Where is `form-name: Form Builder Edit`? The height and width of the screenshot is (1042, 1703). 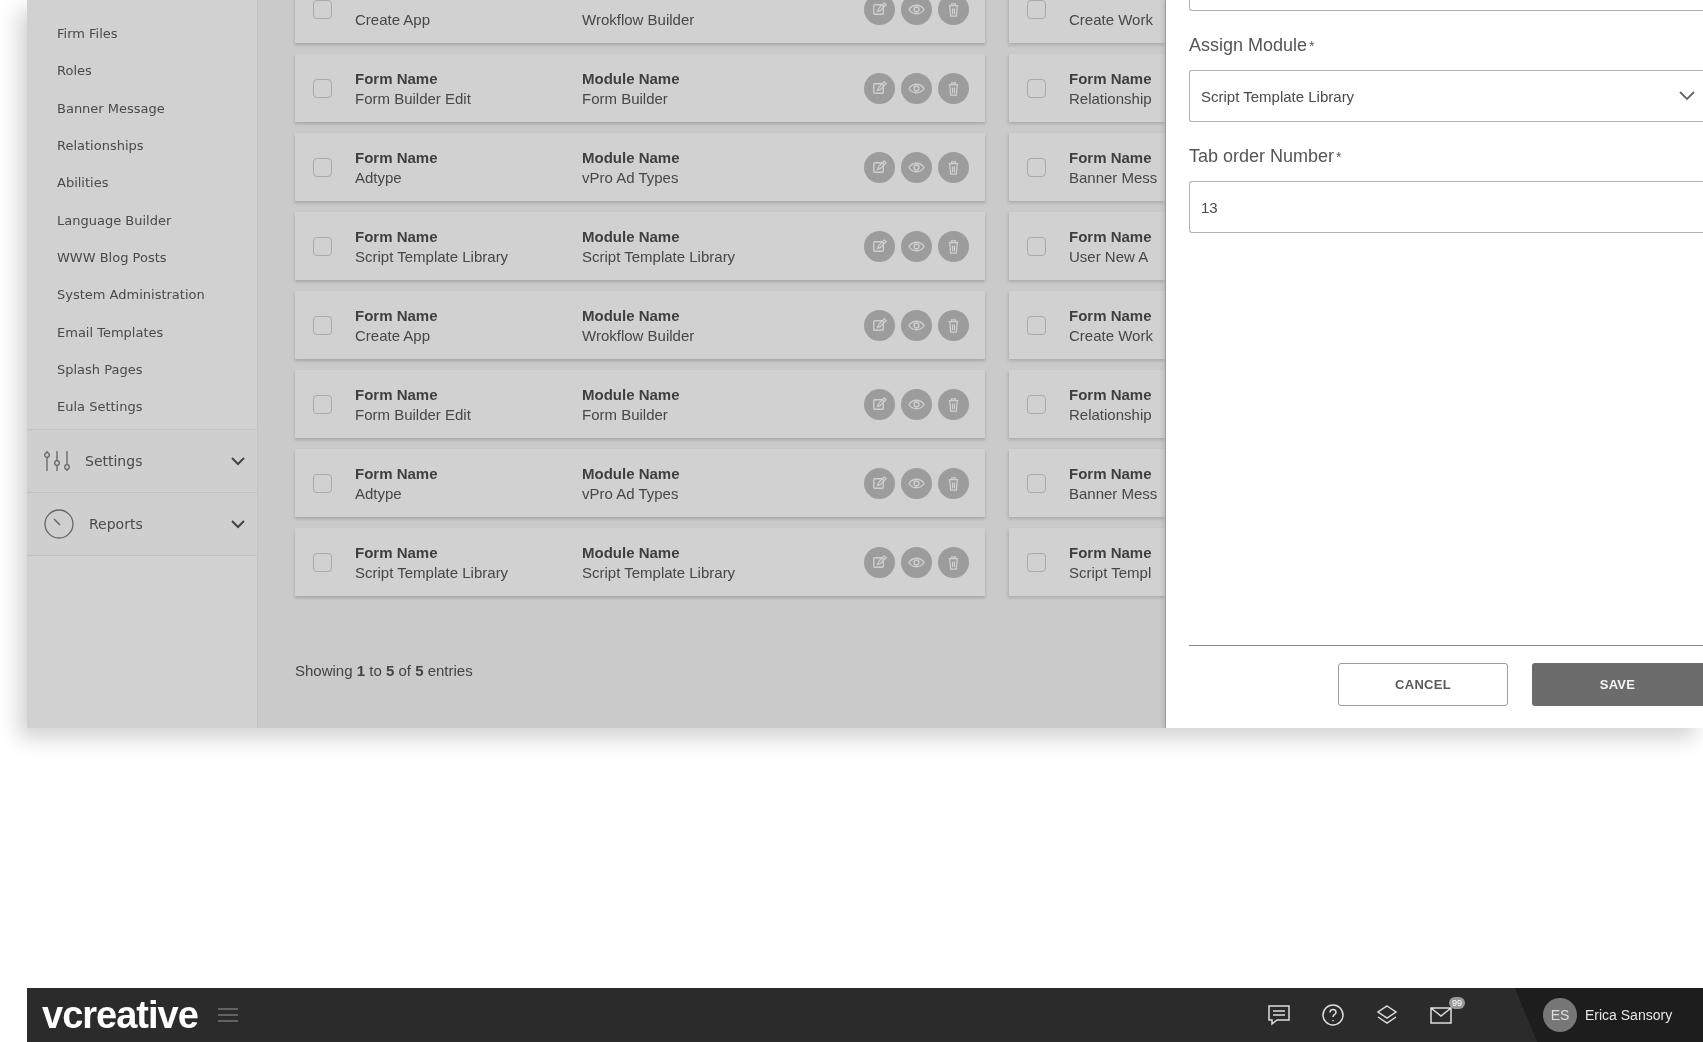 form-name: Form Builder Edit is located at coordinates (413, 414).